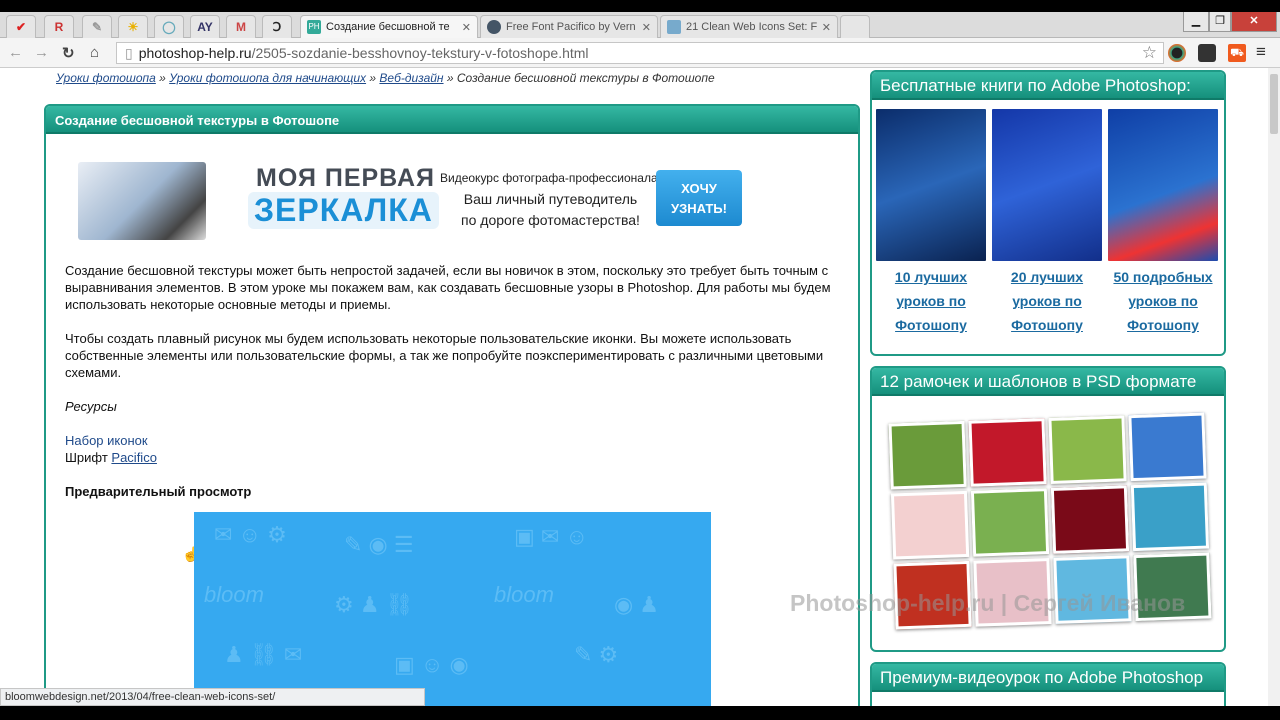  I want to click on book-item: 50 подробных уроков по Фотошопу, so click(1163, 223).